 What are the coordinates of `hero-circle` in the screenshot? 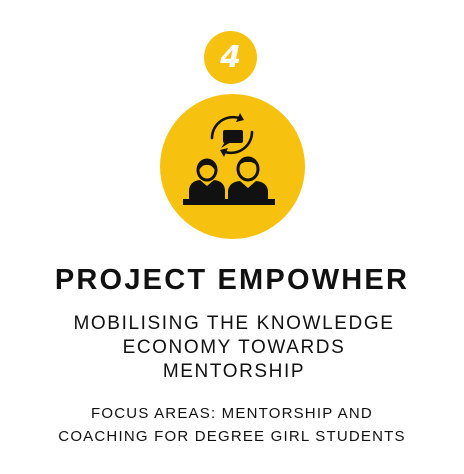 It's located at (232, 166).